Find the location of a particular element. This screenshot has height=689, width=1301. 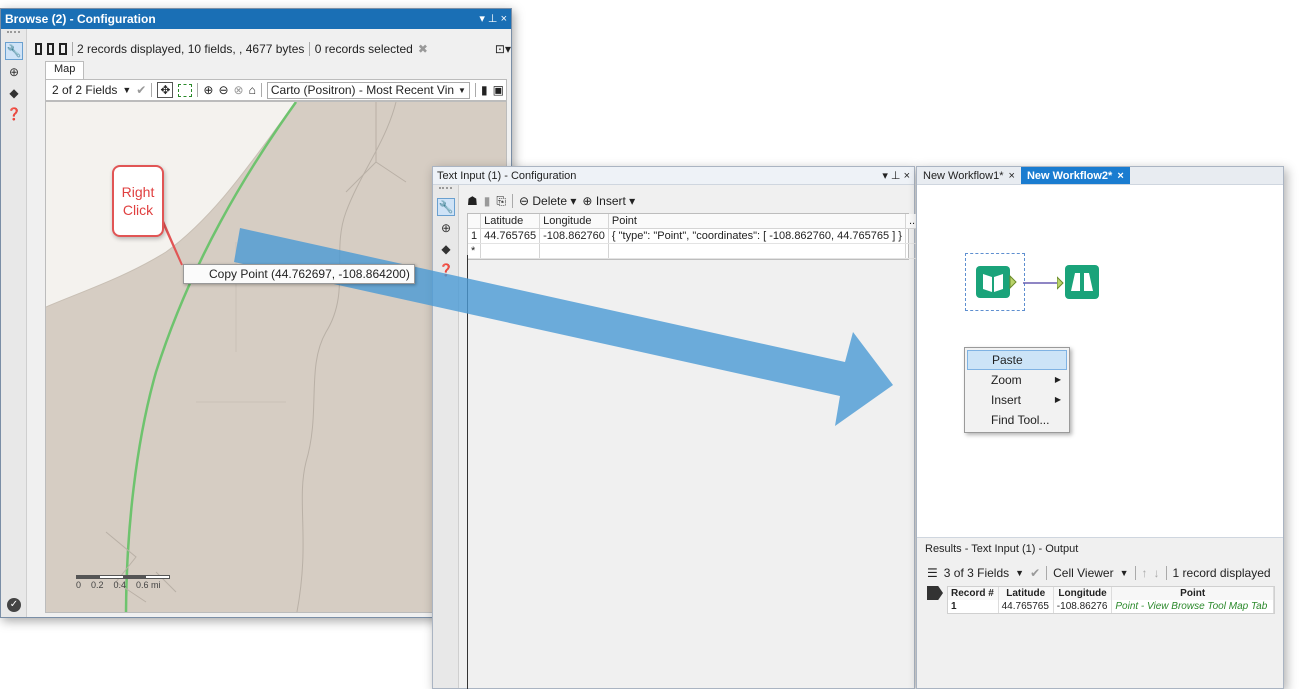

text-input-tool is located at coordinates (995, 282).